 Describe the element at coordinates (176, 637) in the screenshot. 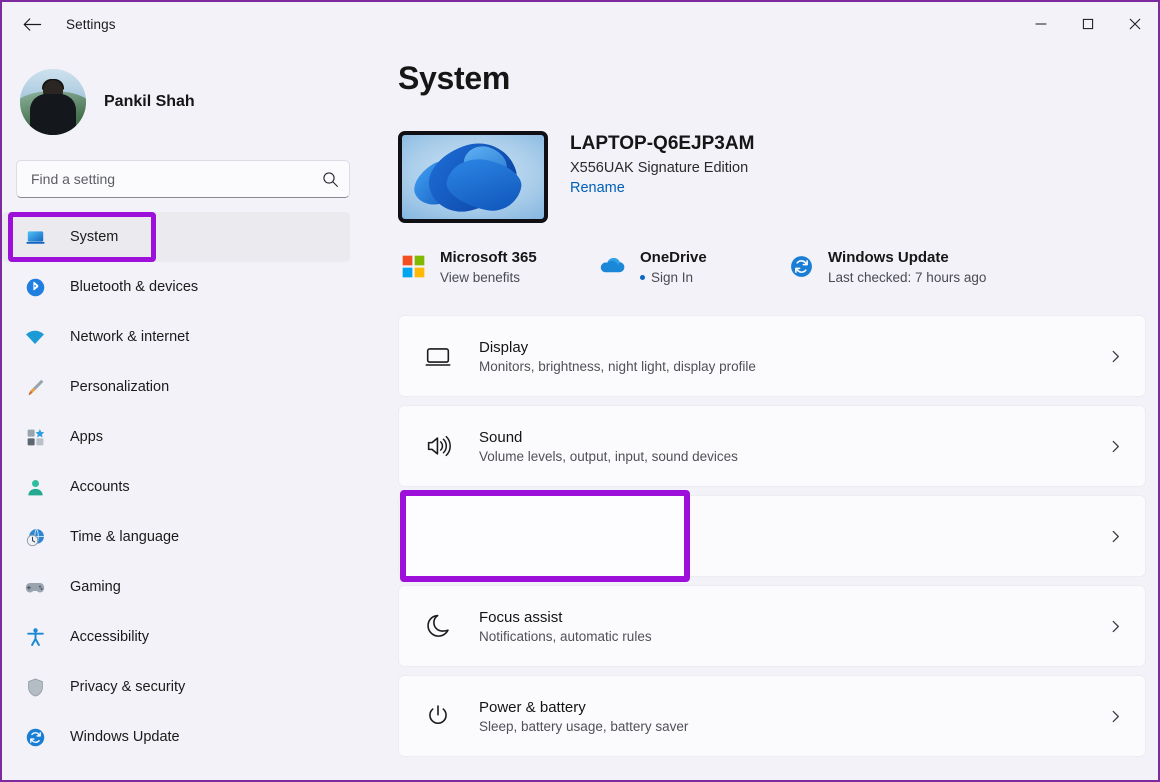

I see `sidebar-item-accessibility: Accessibility` at that location.